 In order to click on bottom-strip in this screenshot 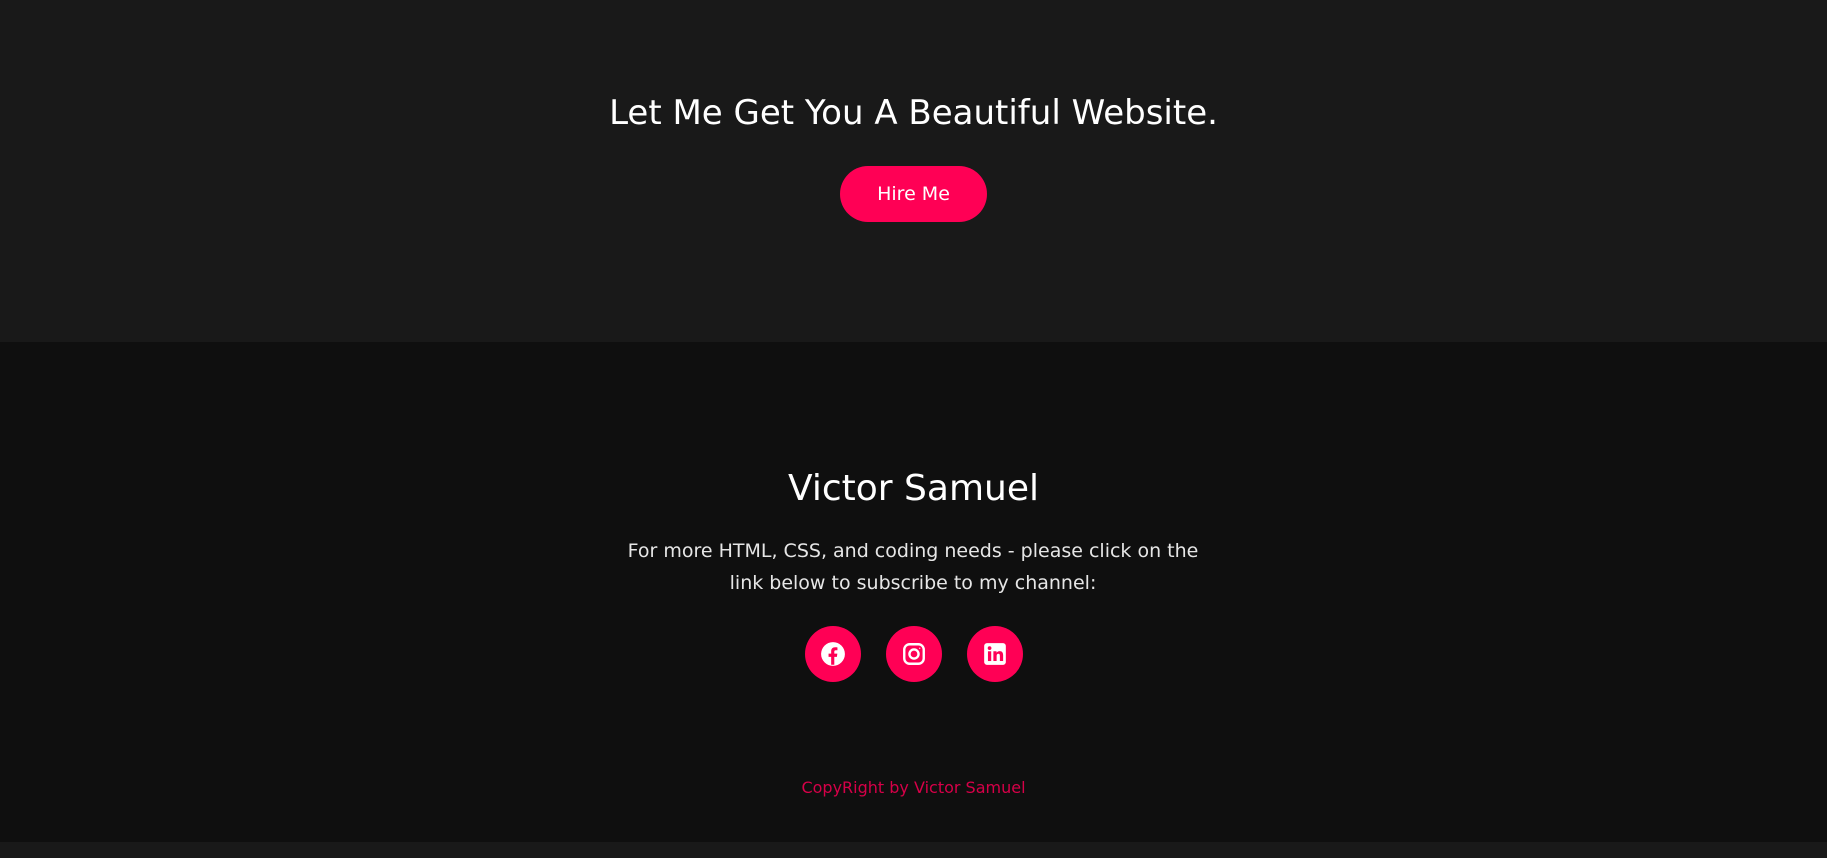, I will do `click(913, 850)`.